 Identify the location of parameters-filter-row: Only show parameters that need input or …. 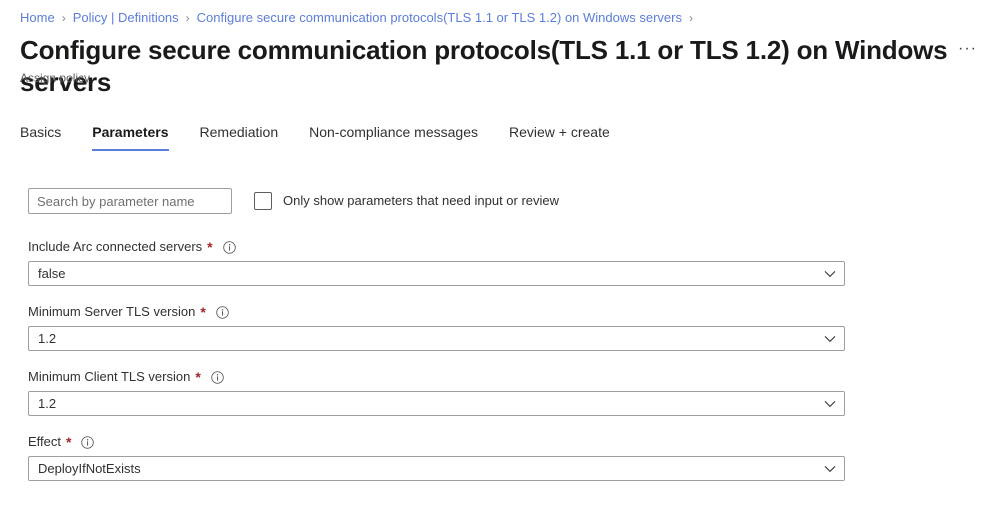
(503, 201).